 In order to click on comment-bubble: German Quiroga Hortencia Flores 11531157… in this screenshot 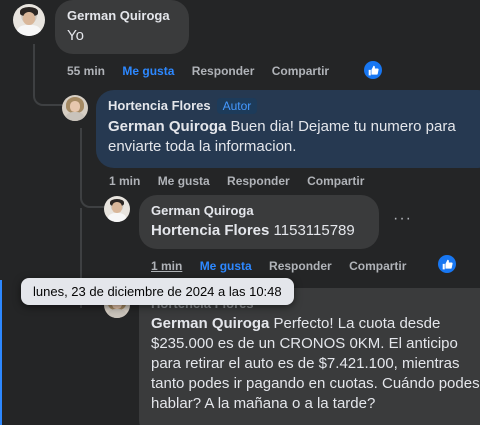, I will do `click(259, 222)`.